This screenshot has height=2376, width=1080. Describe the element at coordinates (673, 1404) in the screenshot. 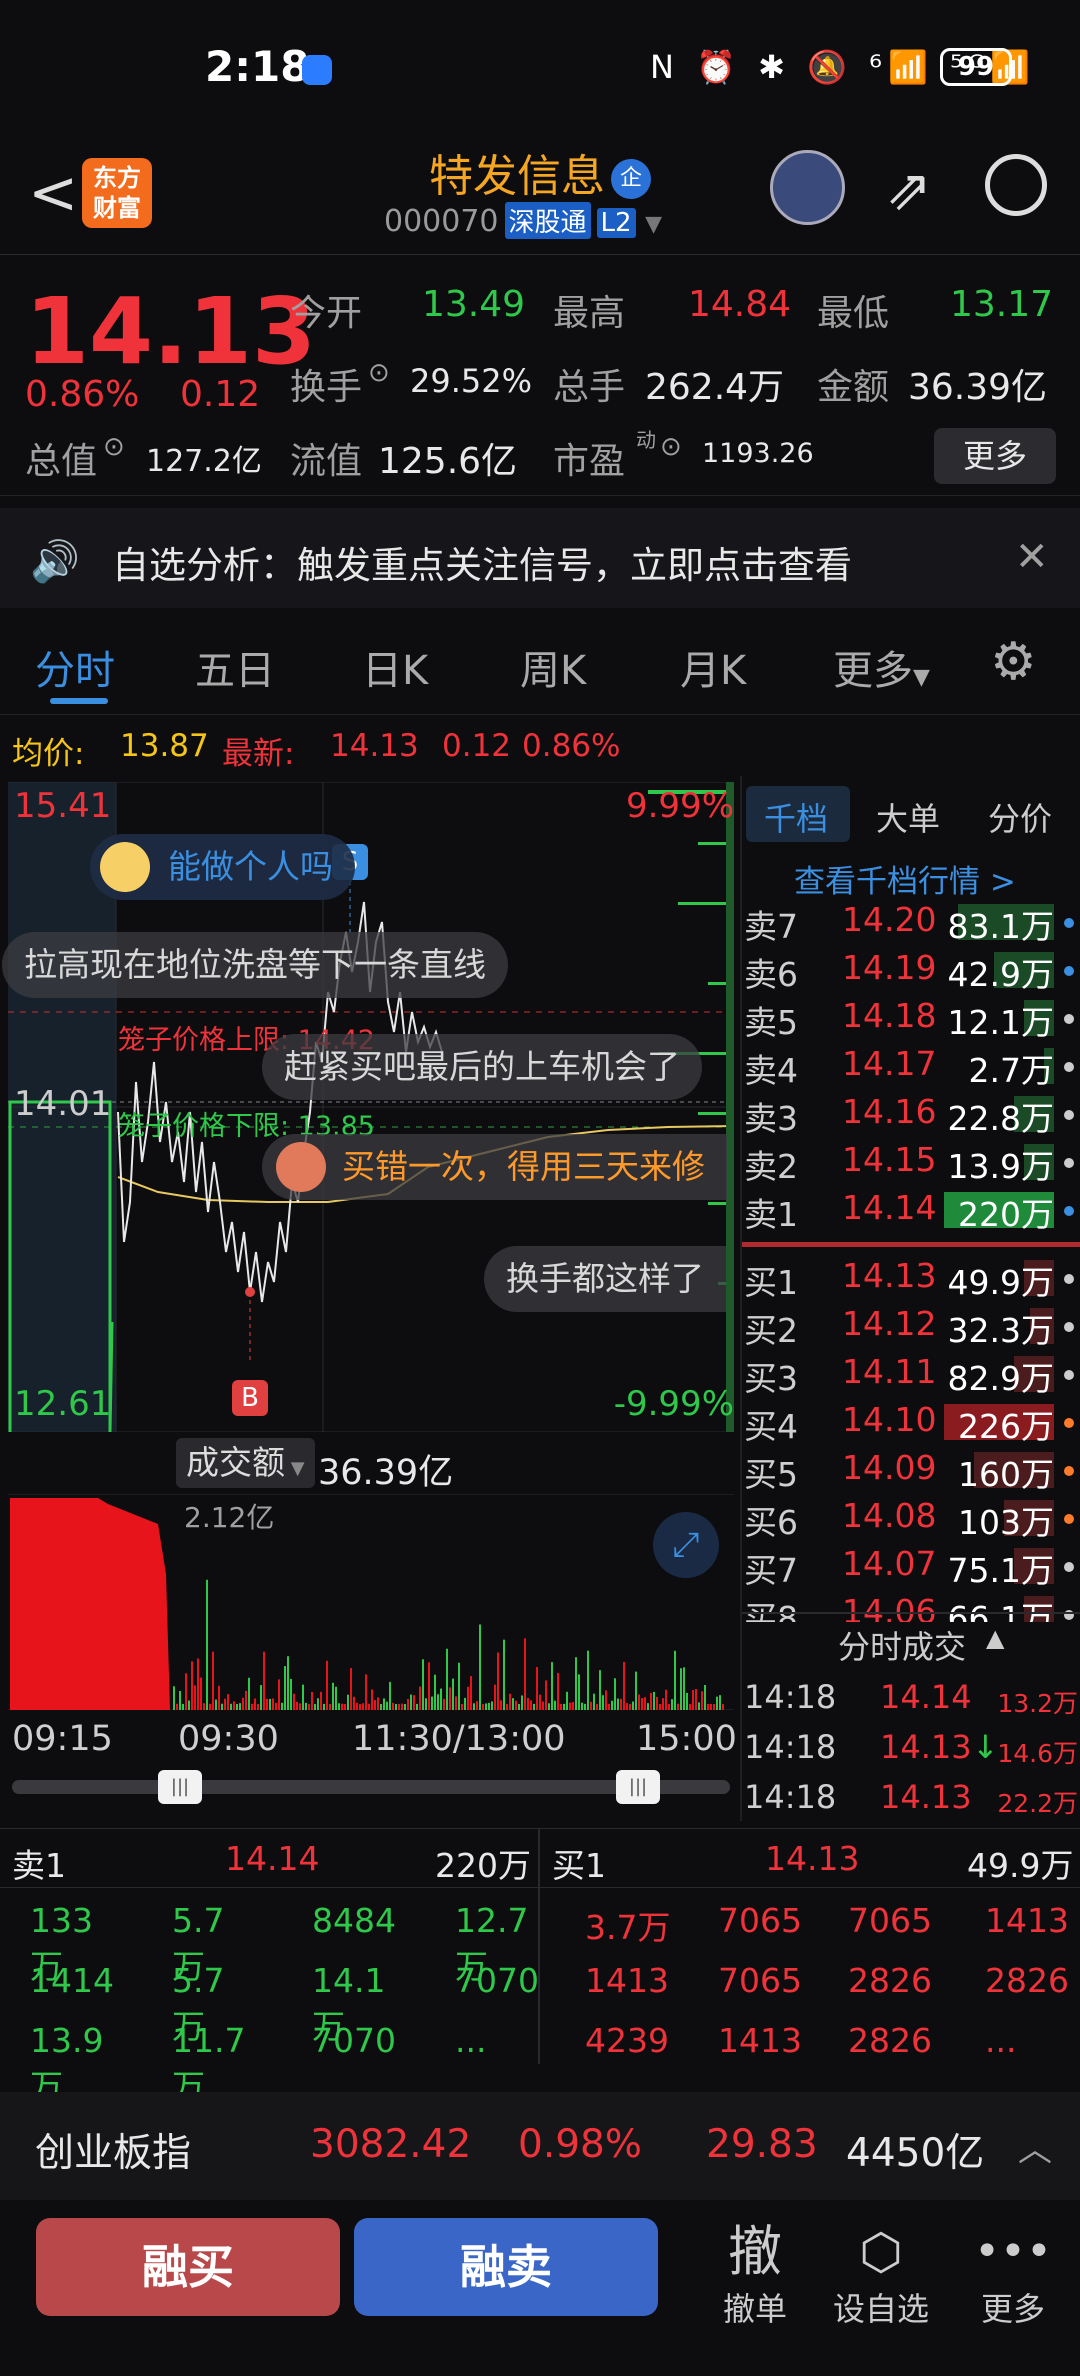

I see `chart-bottom-pct: -9.99%` at that location.